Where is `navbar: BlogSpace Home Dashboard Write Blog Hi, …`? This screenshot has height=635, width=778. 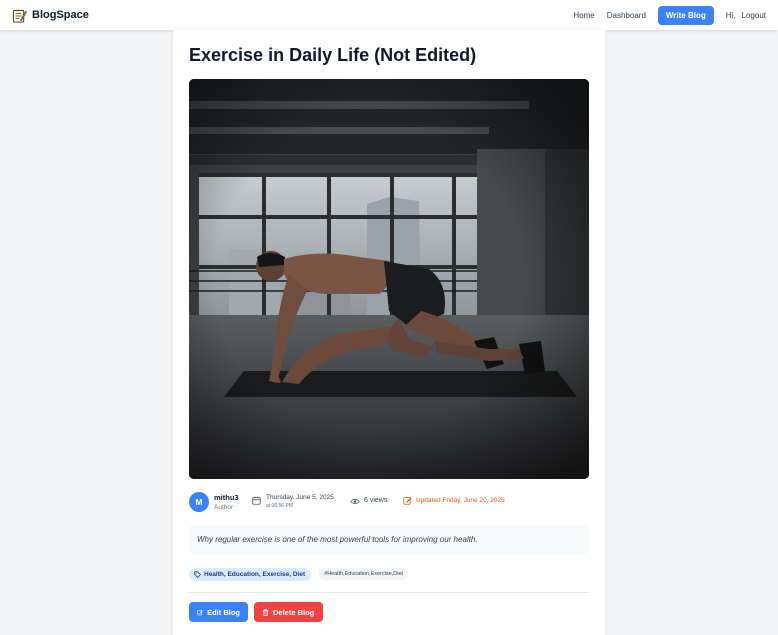 navbar: BlogSpace Home Dashboard Write Blog Hi, … is located at coordinates (389, 15).